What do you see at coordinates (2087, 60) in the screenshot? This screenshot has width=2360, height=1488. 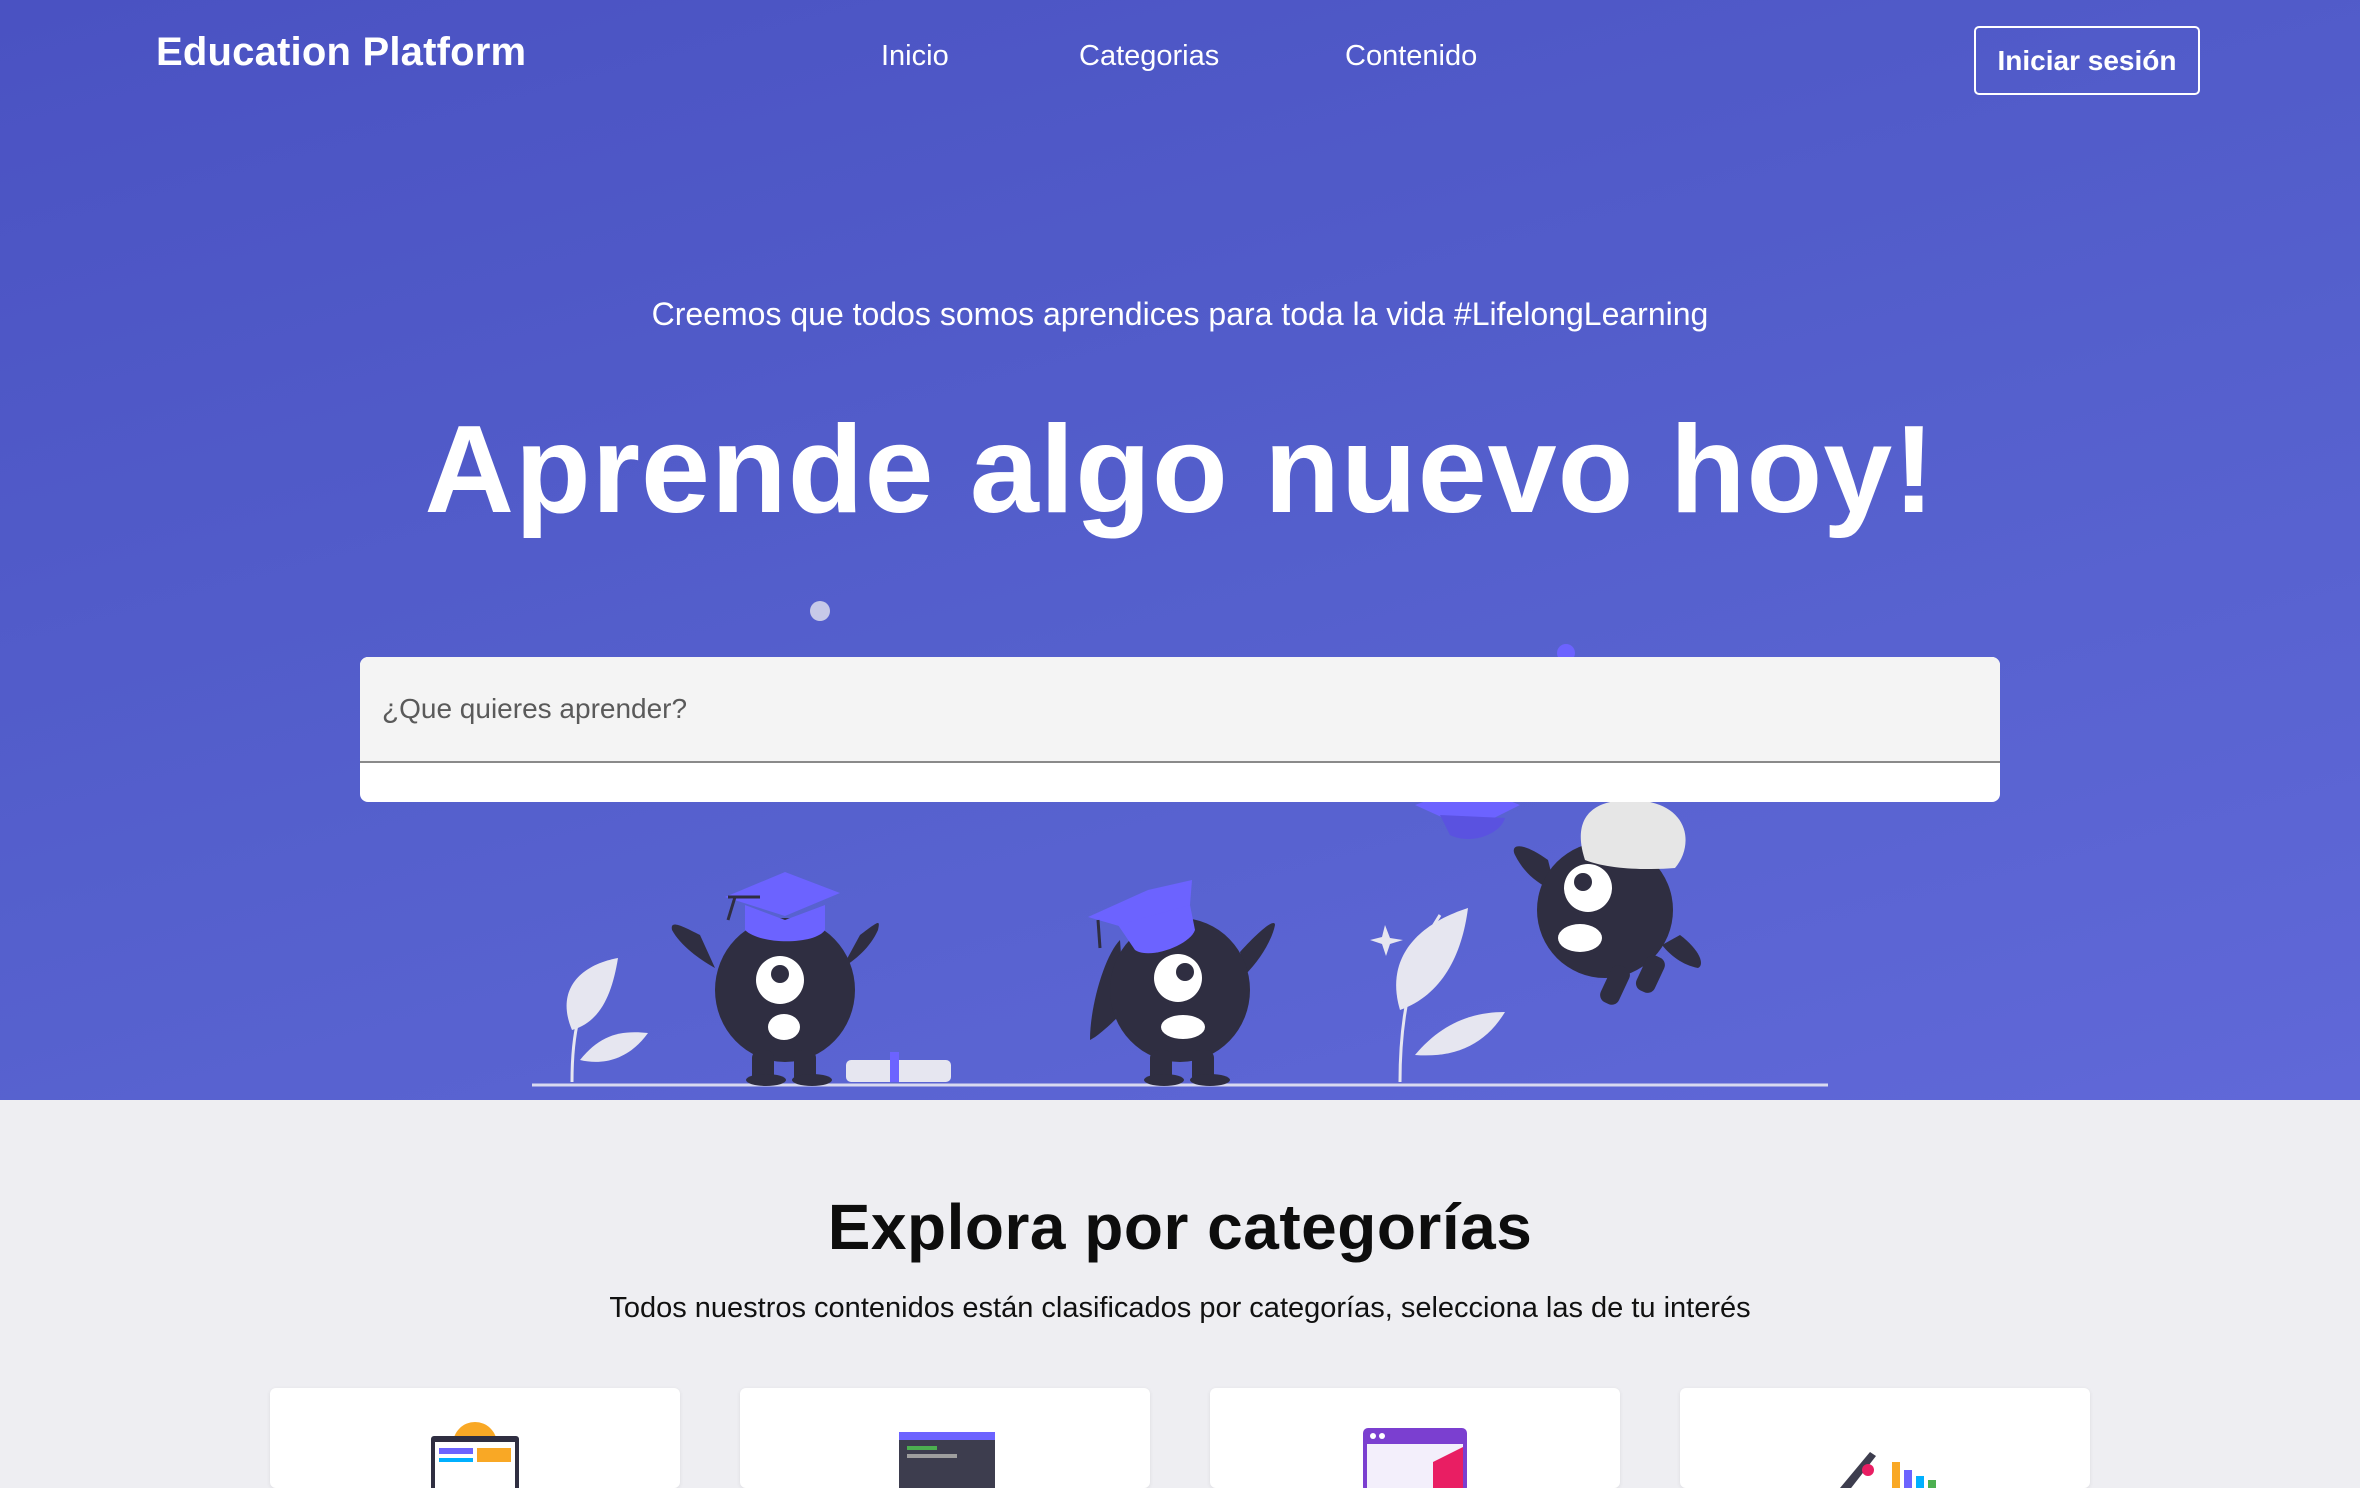 I see `login-button: Iniciar sesión` at bounding box center [2087, 60].